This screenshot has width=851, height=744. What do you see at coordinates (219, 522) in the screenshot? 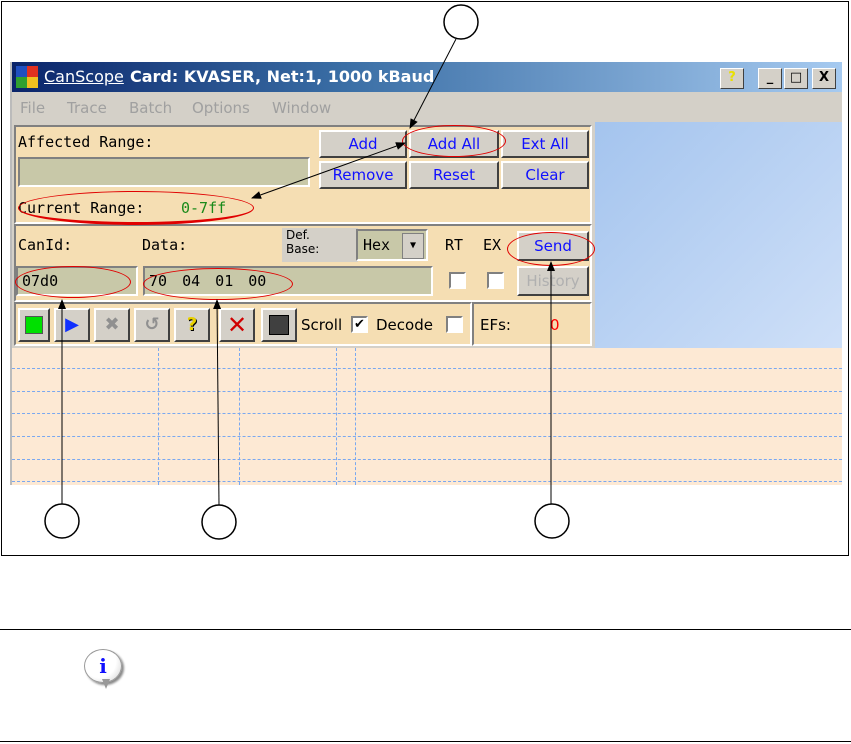
I see `callout-circle-data` at bounding box center [219, 522].